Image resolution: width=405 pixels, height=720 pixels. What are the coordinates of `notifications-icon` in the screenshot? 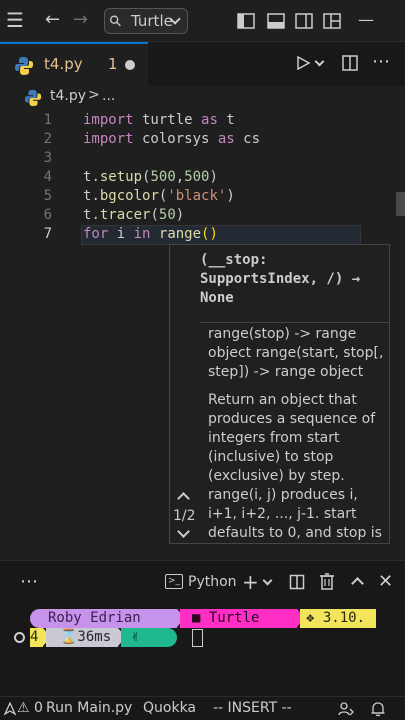 It's located at (378, 709).